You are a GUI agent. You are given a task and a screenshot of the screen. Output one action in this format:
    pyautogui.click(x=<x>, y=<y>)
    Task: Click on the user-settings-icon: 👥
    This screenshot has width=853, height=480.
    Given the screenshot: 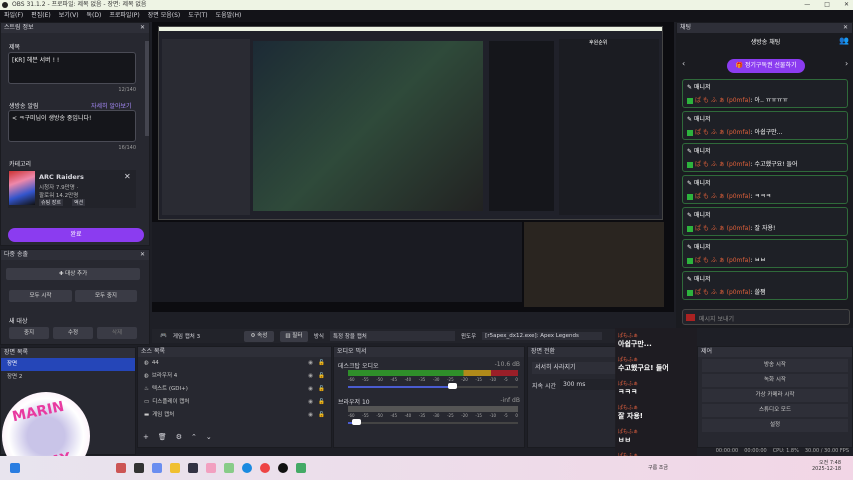 What is the action you would take?
    pyautogui.click(x=844, y=40)
    